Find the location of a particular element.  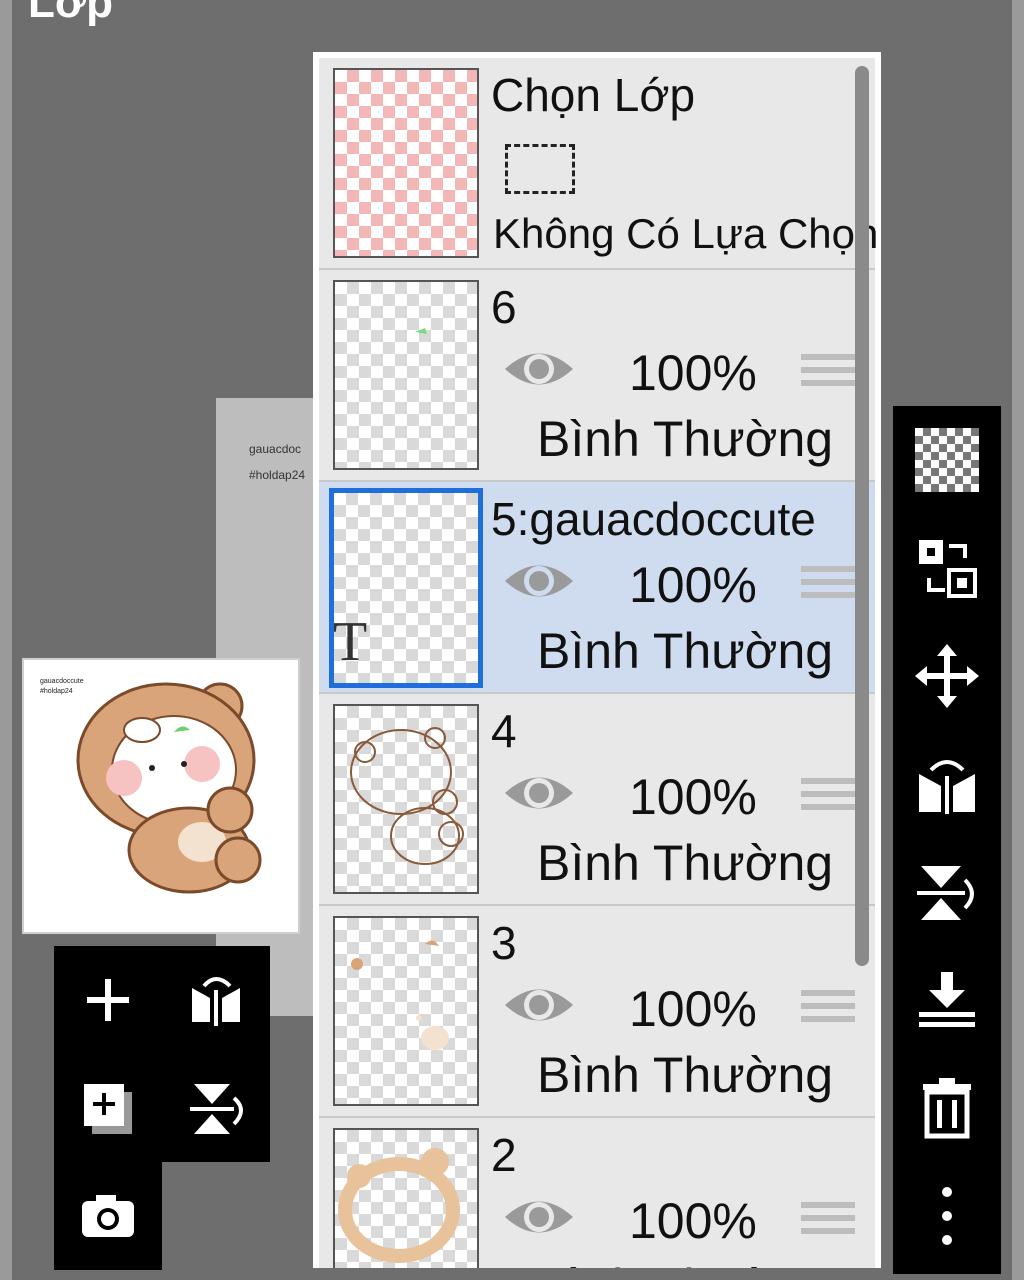

layer-row: 2 100% Bình Thường is located at coordinates (597, 1193).